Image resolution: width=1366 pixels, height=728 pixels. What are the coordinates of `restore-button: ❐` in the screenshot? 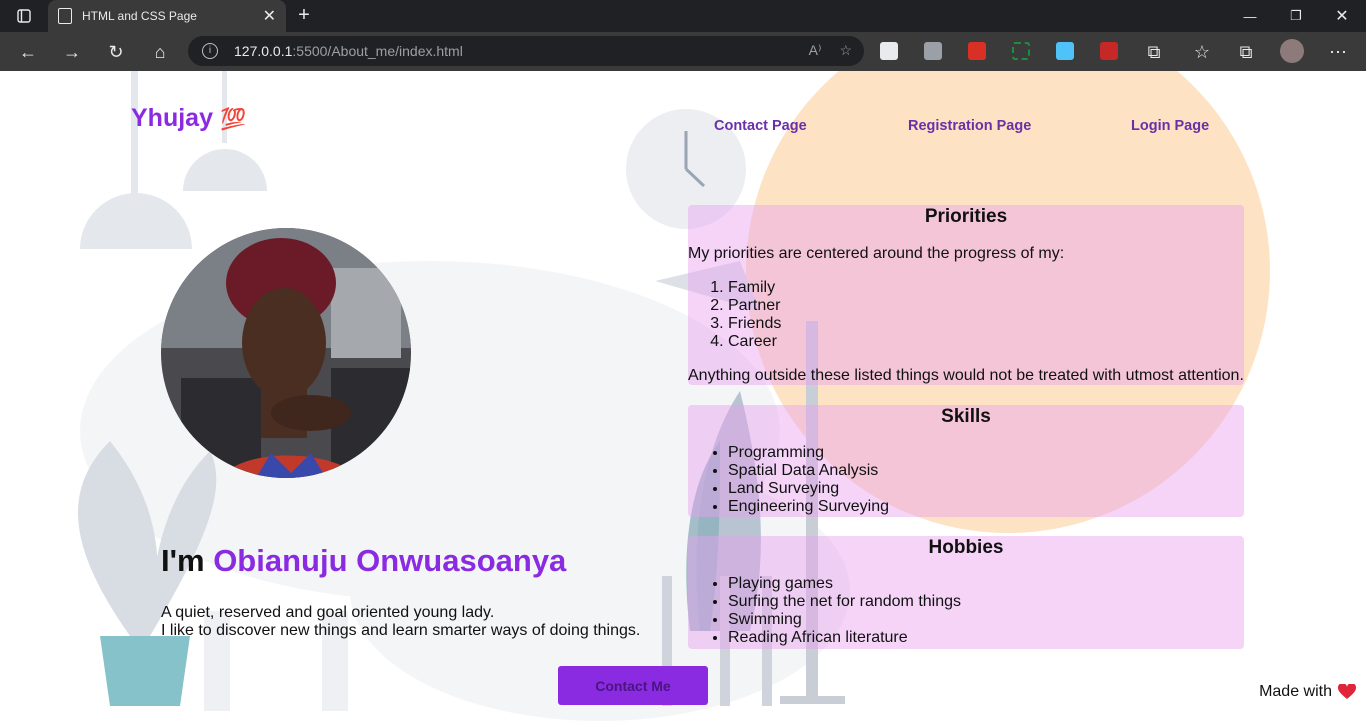 It's located at (1296, 16).